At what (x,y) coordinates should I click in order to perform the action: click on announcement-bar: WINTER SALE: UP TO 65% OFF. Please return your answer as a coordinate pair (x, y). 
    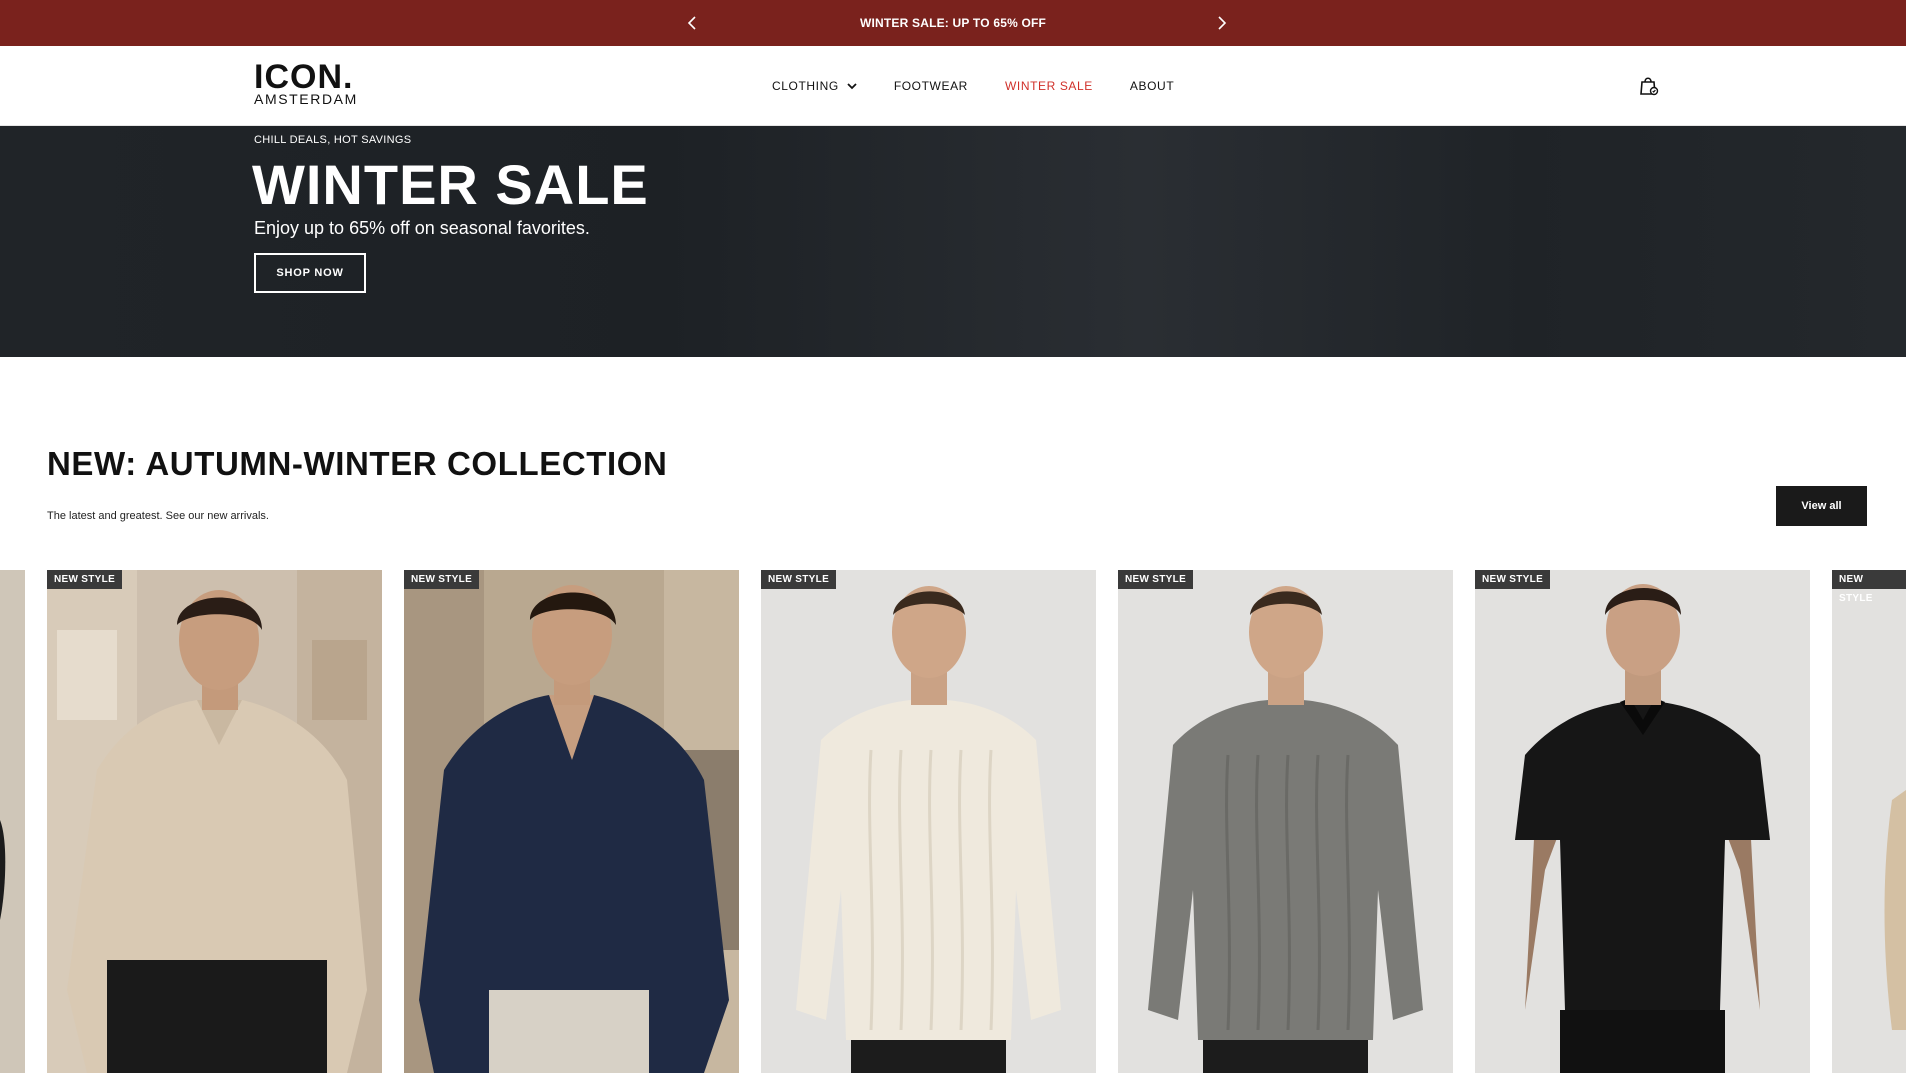
    Looking at the image, I should click on (953, 23).